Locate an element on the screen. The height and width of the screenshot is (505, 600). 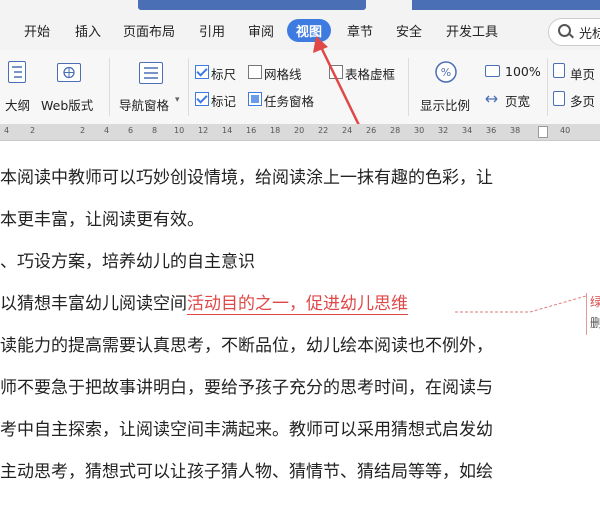
document-tab is located at coordinates (252, 5).